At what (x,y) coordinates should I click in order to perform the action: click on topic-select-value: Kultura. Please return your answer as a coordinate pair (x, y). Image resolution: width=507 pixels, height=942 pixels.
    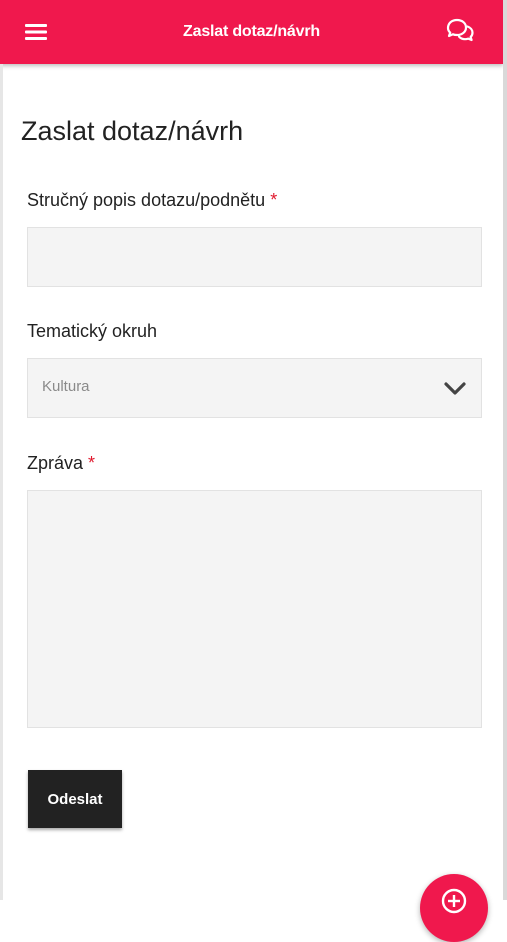
    Looking at the image, I should click on (66, 386).